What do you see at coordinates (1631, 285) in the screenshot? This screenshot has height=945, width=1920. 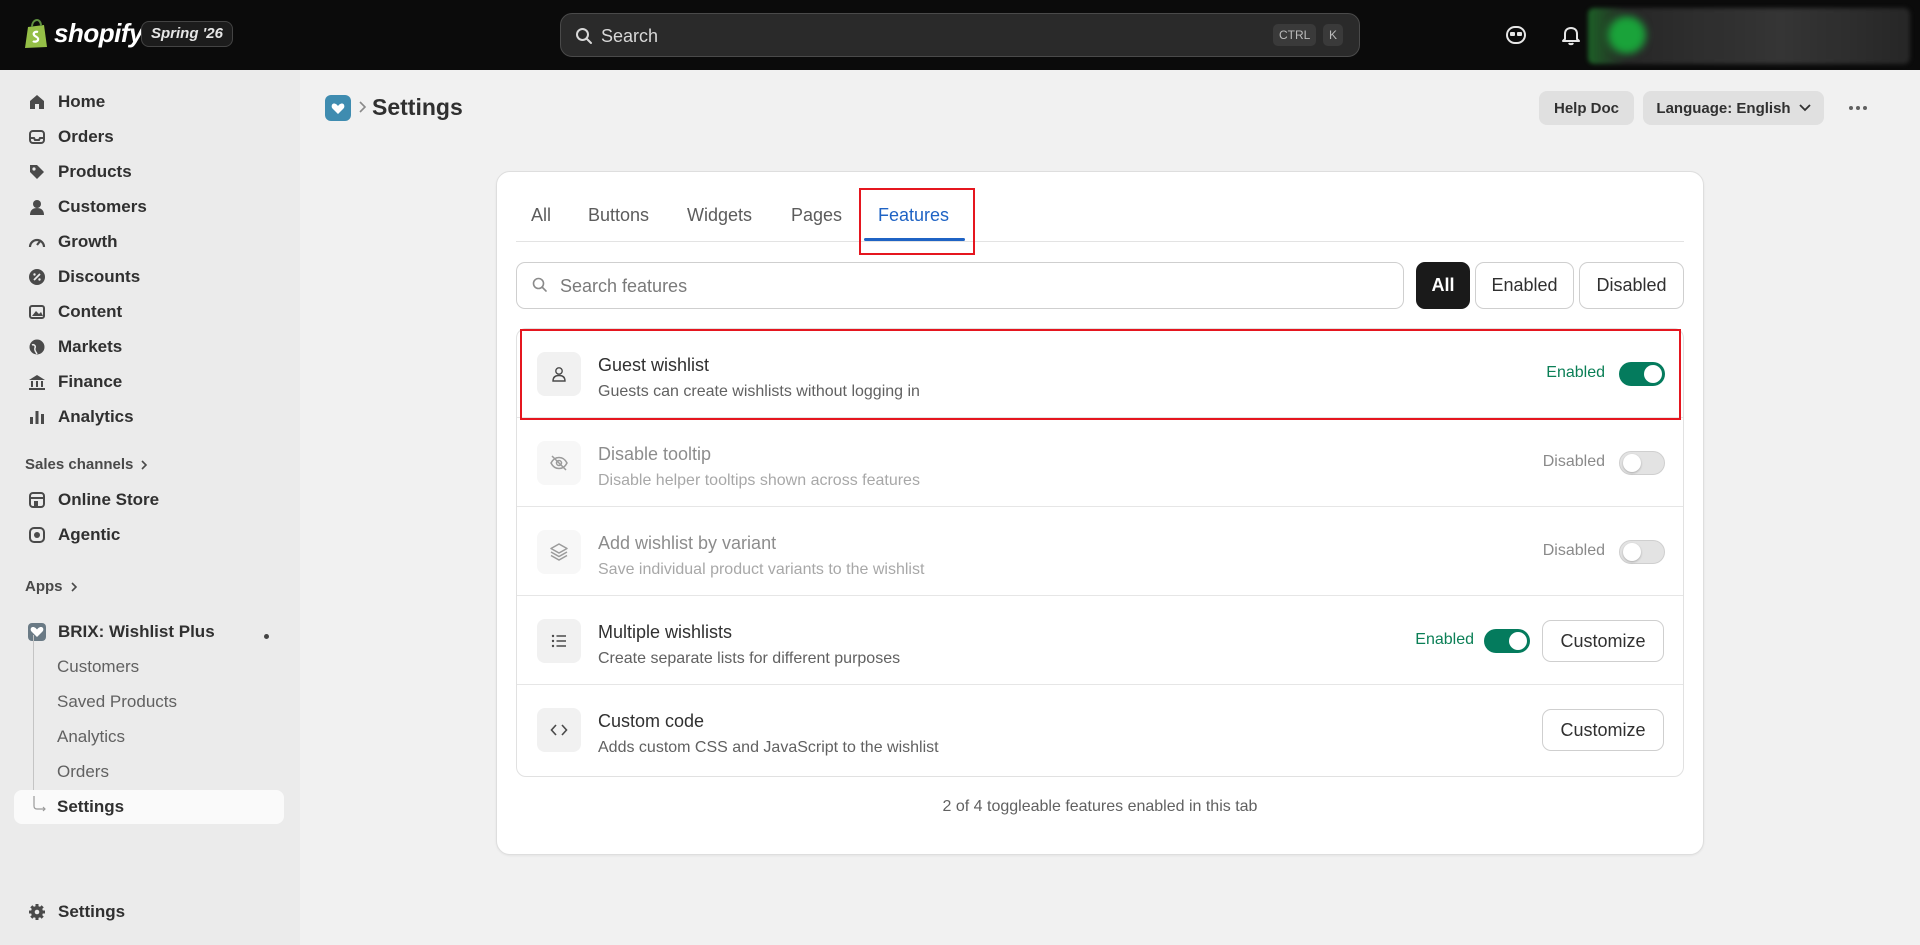 I see `filter-disabled-button: Disabled` at bounding box center [1631, 285].